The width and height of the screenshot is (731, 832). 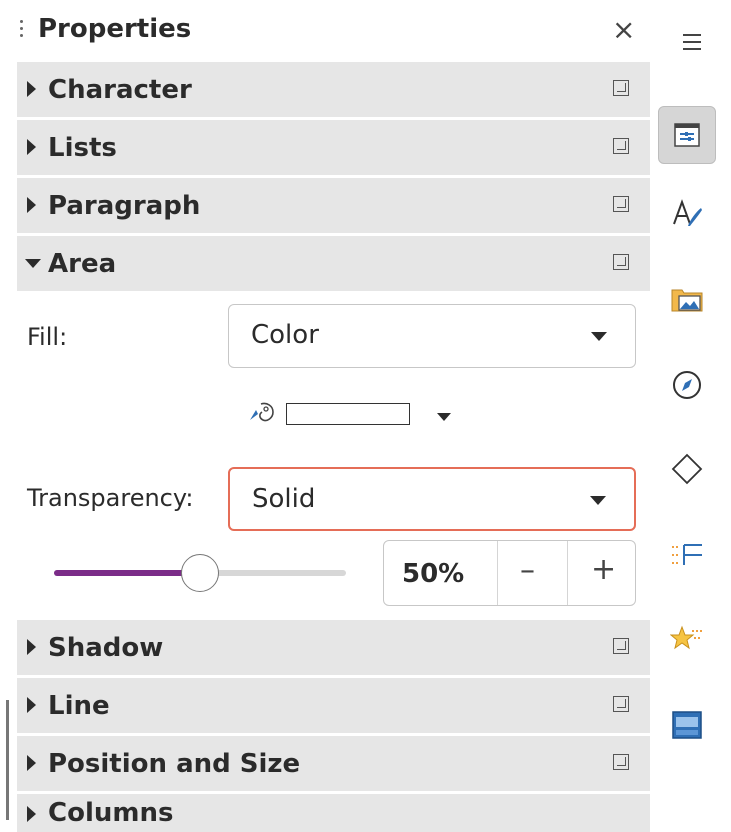 I want to click on properties-icon, so click(x=687, y=135).